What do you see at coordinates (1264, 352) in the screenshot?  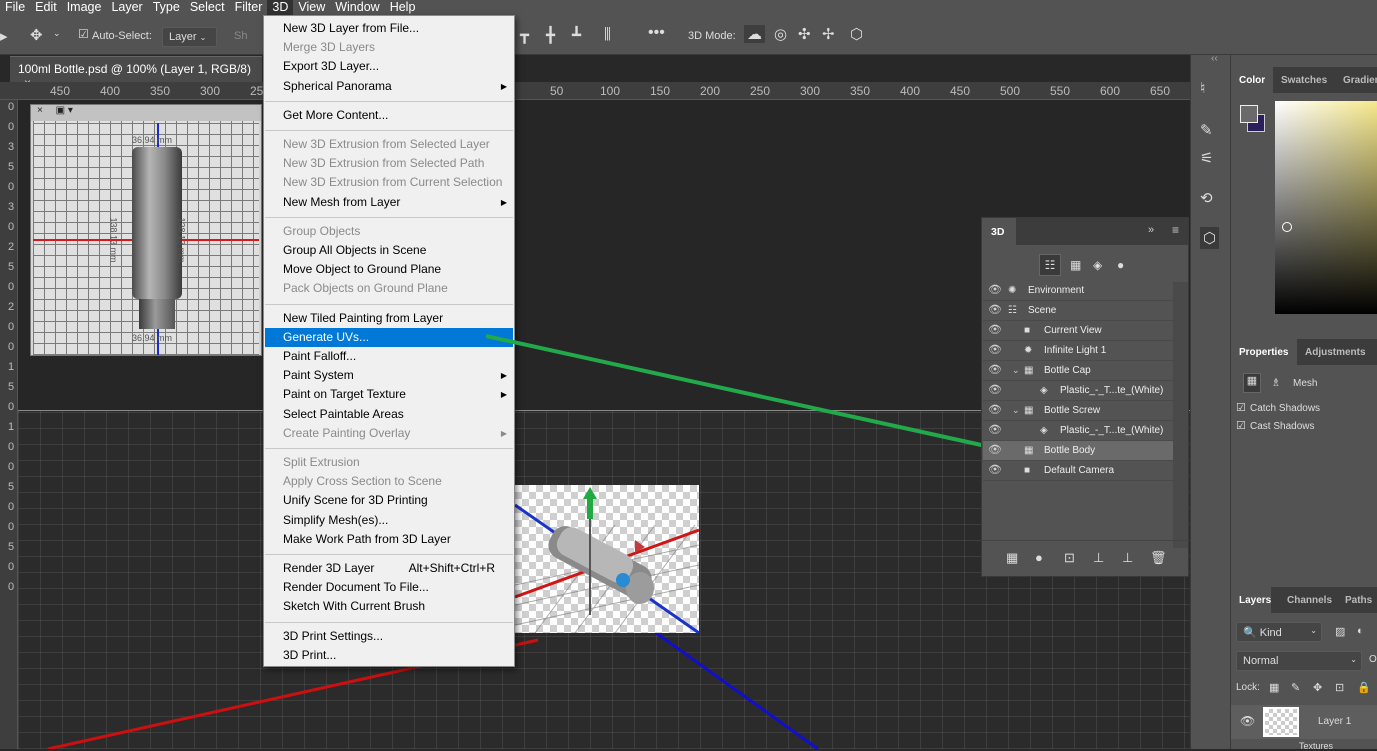 I see `tab-properties: Properties` at bounding box center [1264, 352].